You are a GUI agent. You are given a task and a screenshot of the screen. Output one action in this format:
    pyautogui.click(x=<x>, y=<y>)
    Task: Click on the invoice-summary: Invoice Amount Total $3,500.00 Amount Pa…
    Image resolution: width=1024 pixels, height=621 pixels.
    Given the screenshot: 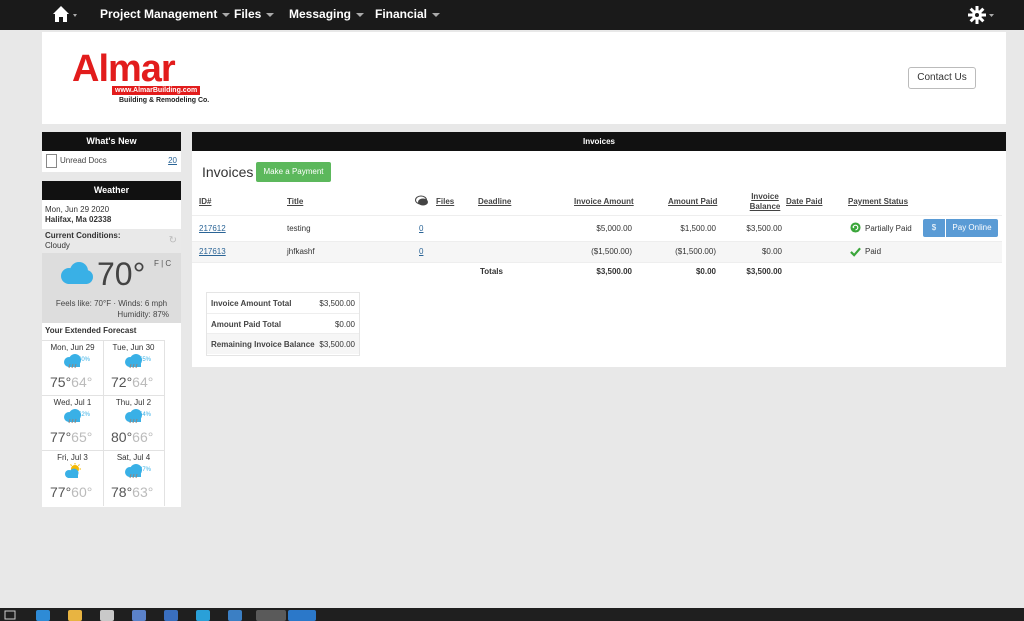 What is the action you would take?
    pyautogui.click(x=283, y=324)
    